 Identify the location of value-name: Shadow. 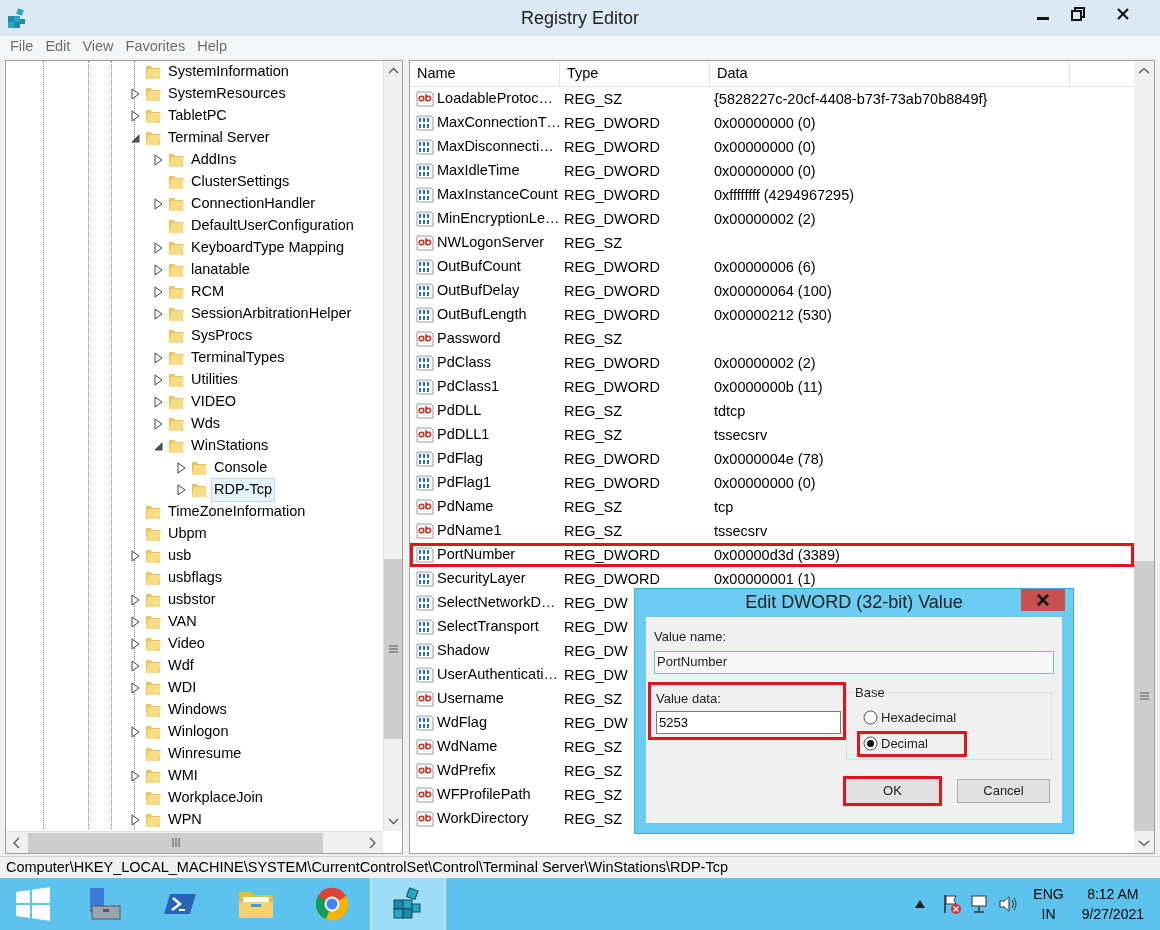
(463, 651).